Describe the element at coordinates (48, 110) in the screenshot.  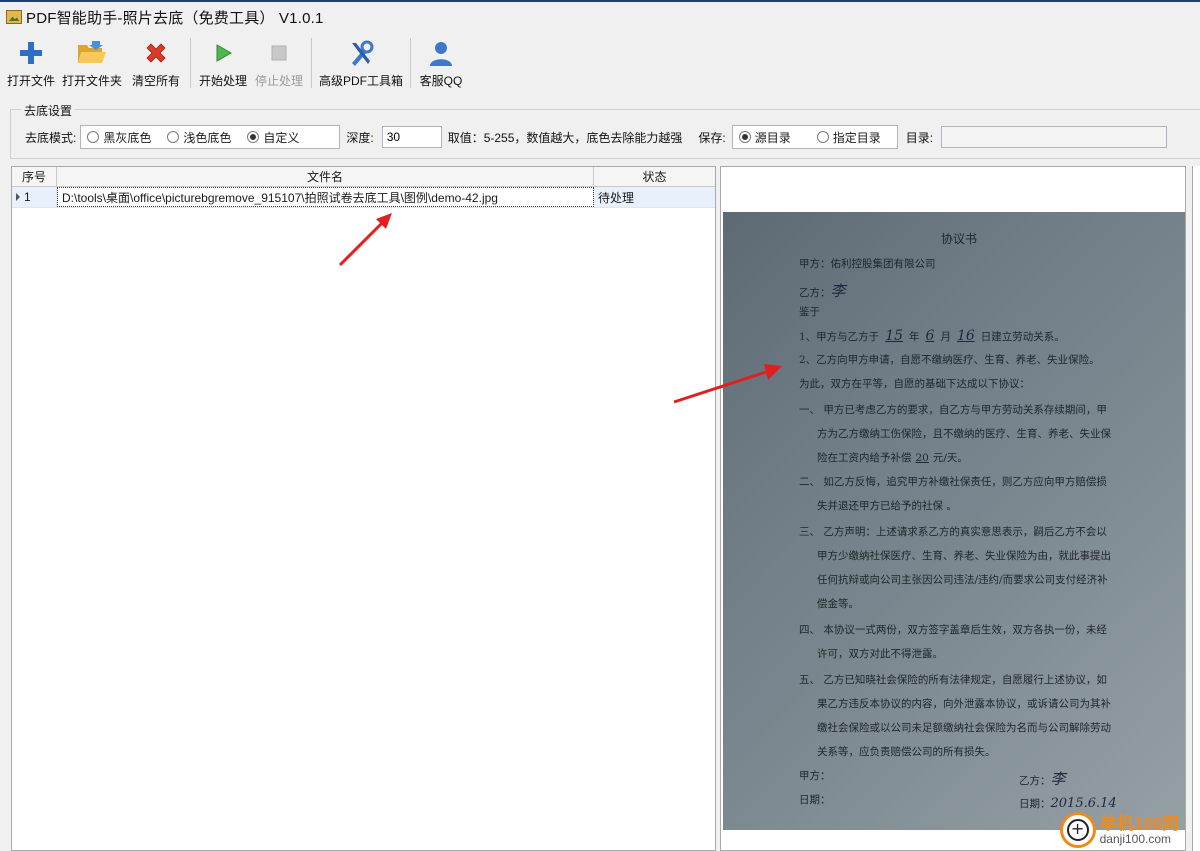
I see `settings-legend: 去底设置` at that location.